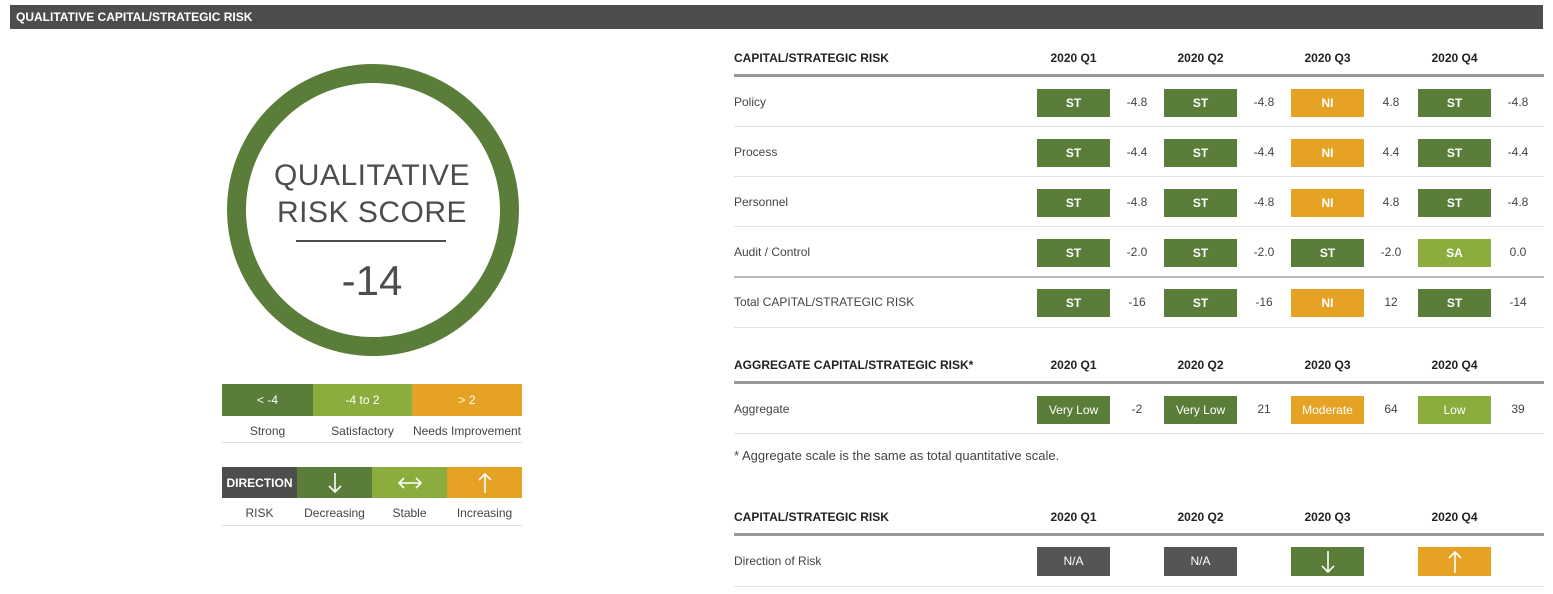  I want to click on table3-q2: 2020 Q2, so click(1200, 517).